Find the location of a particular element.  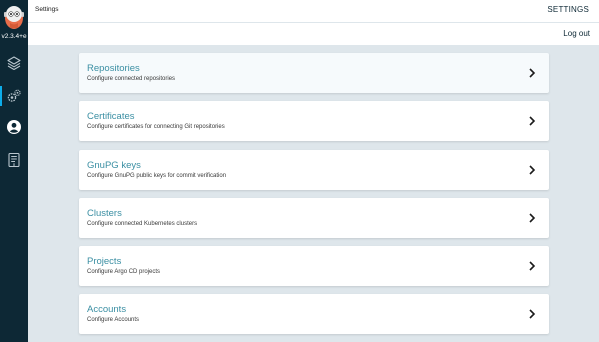

card-title: Clusters is located at coordinates (104, 213).